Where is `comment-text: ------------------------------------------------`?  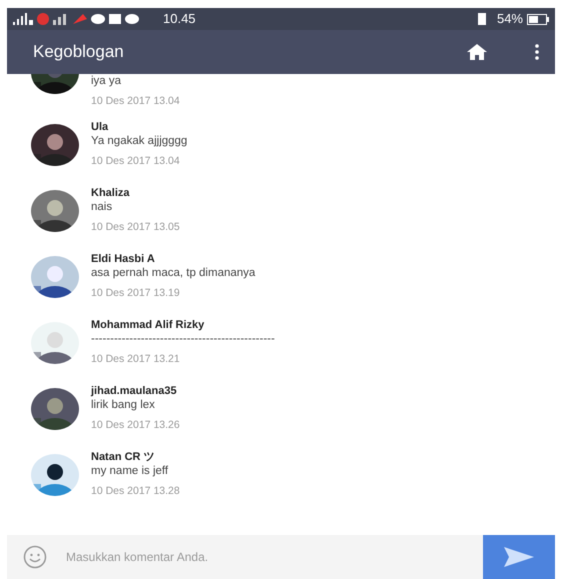 comment-text: ------------------------------------------------ is located at coordinates (183, 339).